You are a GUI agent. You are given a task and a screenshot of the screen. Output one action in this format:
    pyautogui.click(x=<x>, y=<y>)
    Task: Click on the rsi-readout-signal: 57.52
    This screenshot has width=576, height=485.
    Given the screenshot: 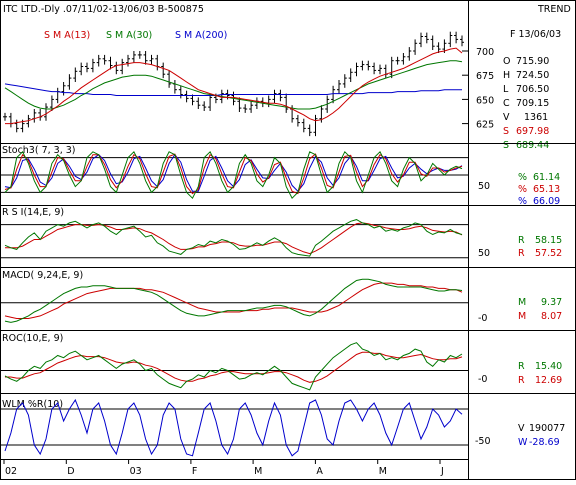 What is the action you would take?
    pyautogui.click(x=548, y=253)
    